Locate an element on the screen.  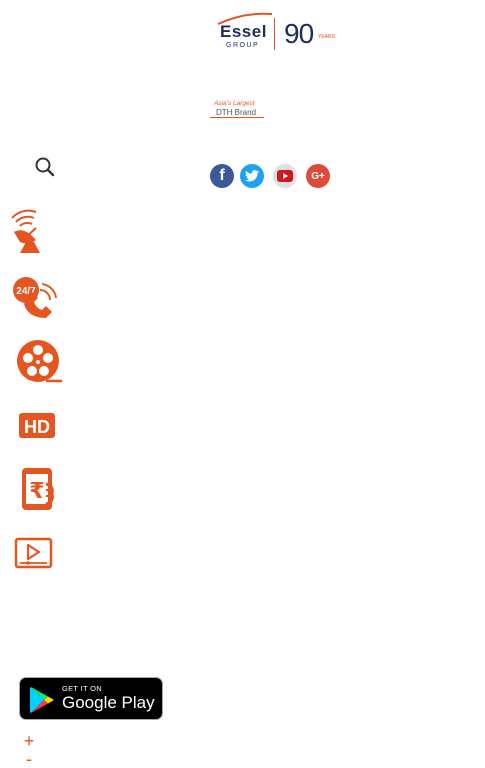
feature-movies is located at coordinates (36, 363).